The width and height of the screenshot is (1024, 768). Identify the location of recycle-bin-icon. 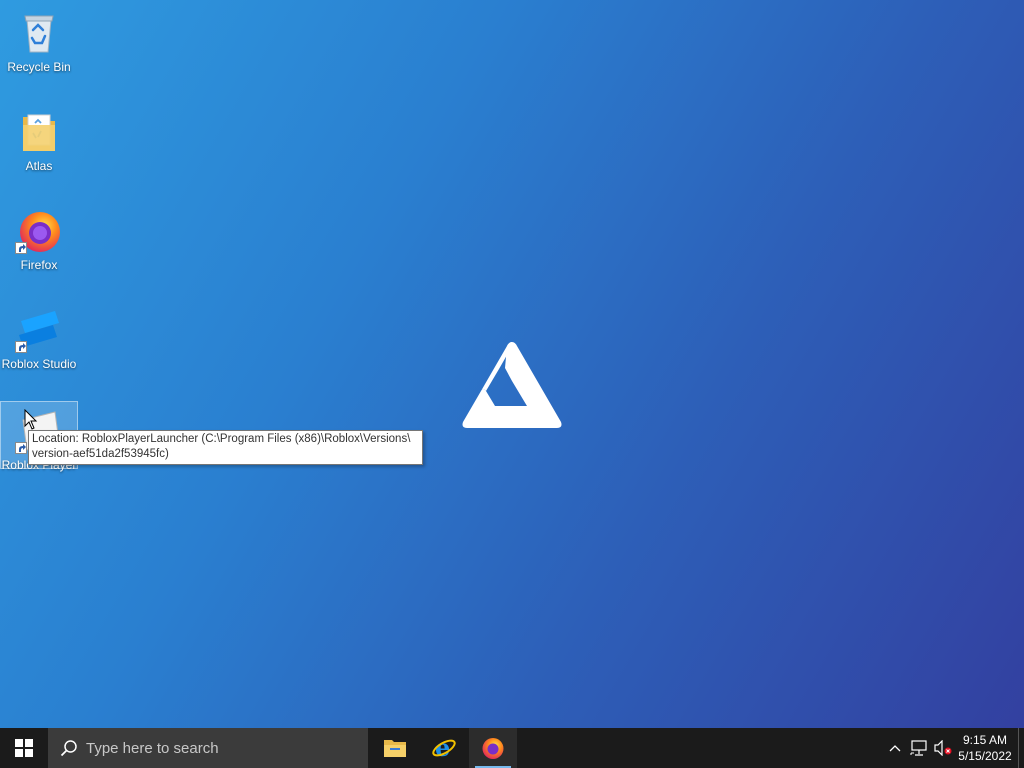
(39, 32).